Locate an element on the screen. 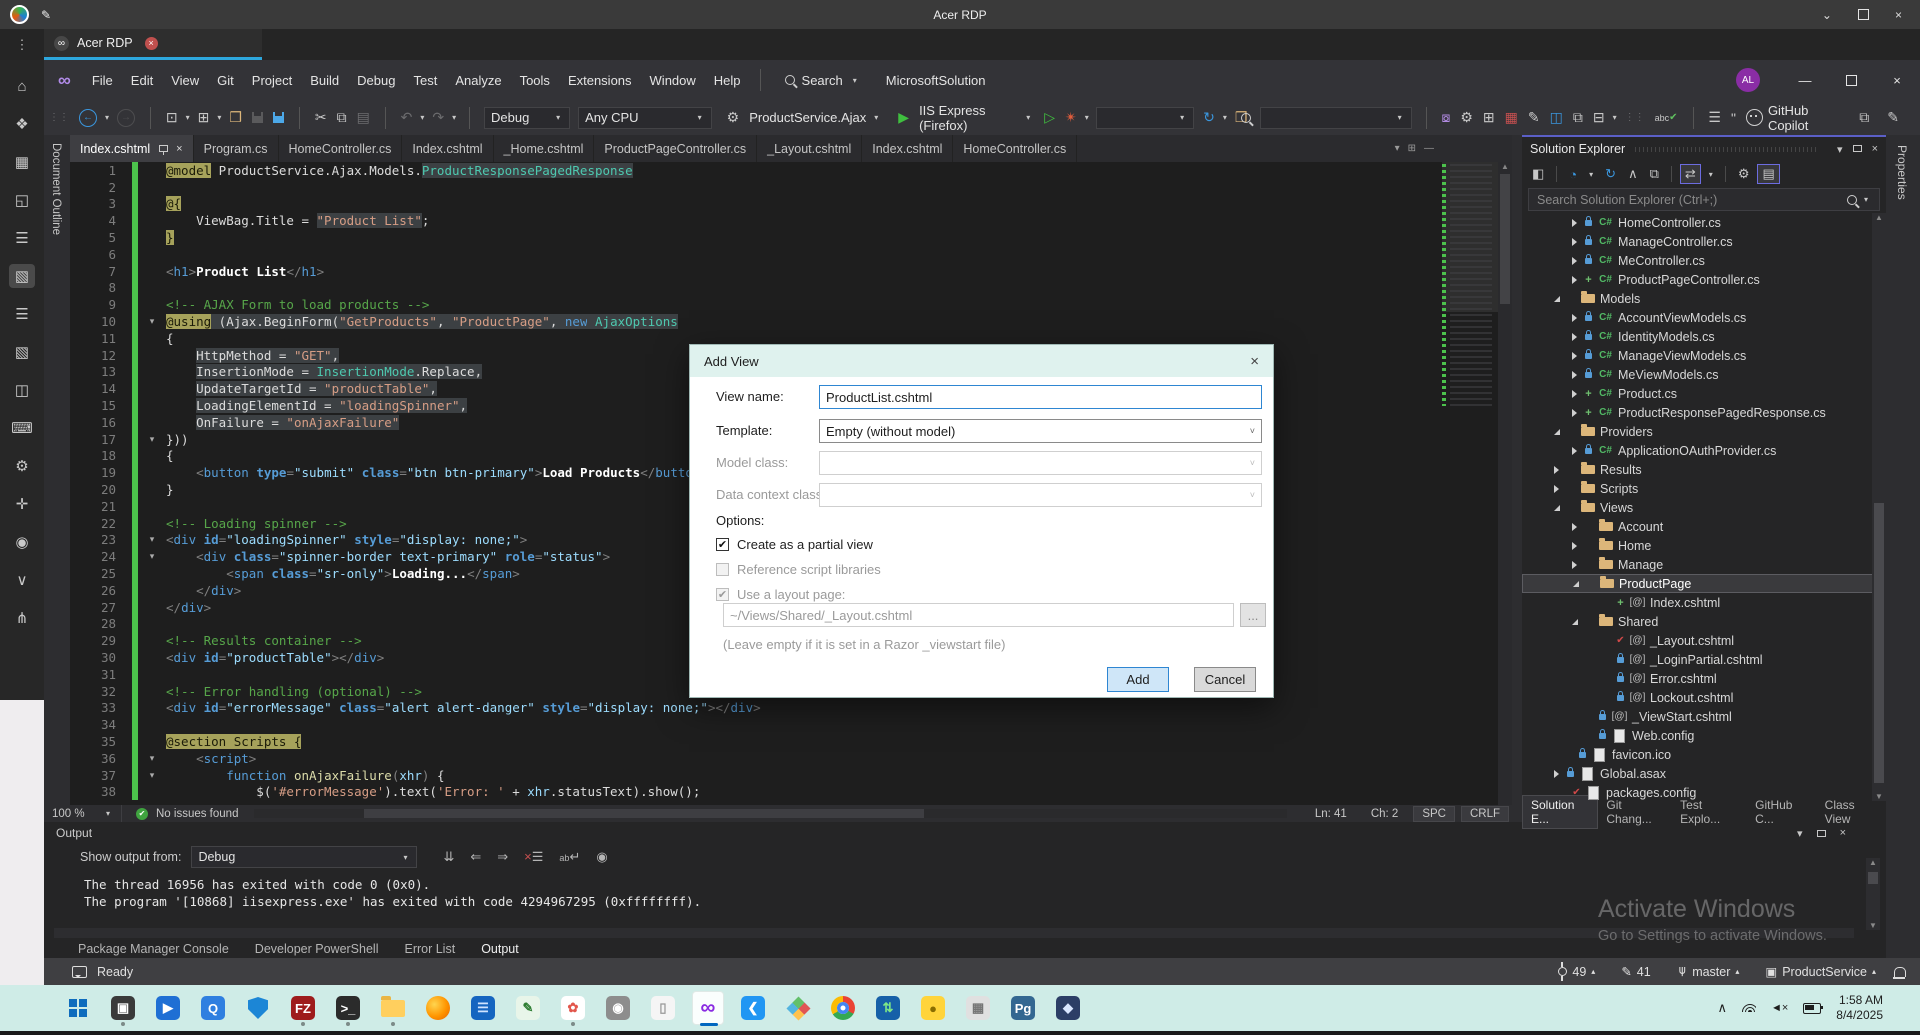  share-icon: ⧉ is located at coordinates (1864, 117).